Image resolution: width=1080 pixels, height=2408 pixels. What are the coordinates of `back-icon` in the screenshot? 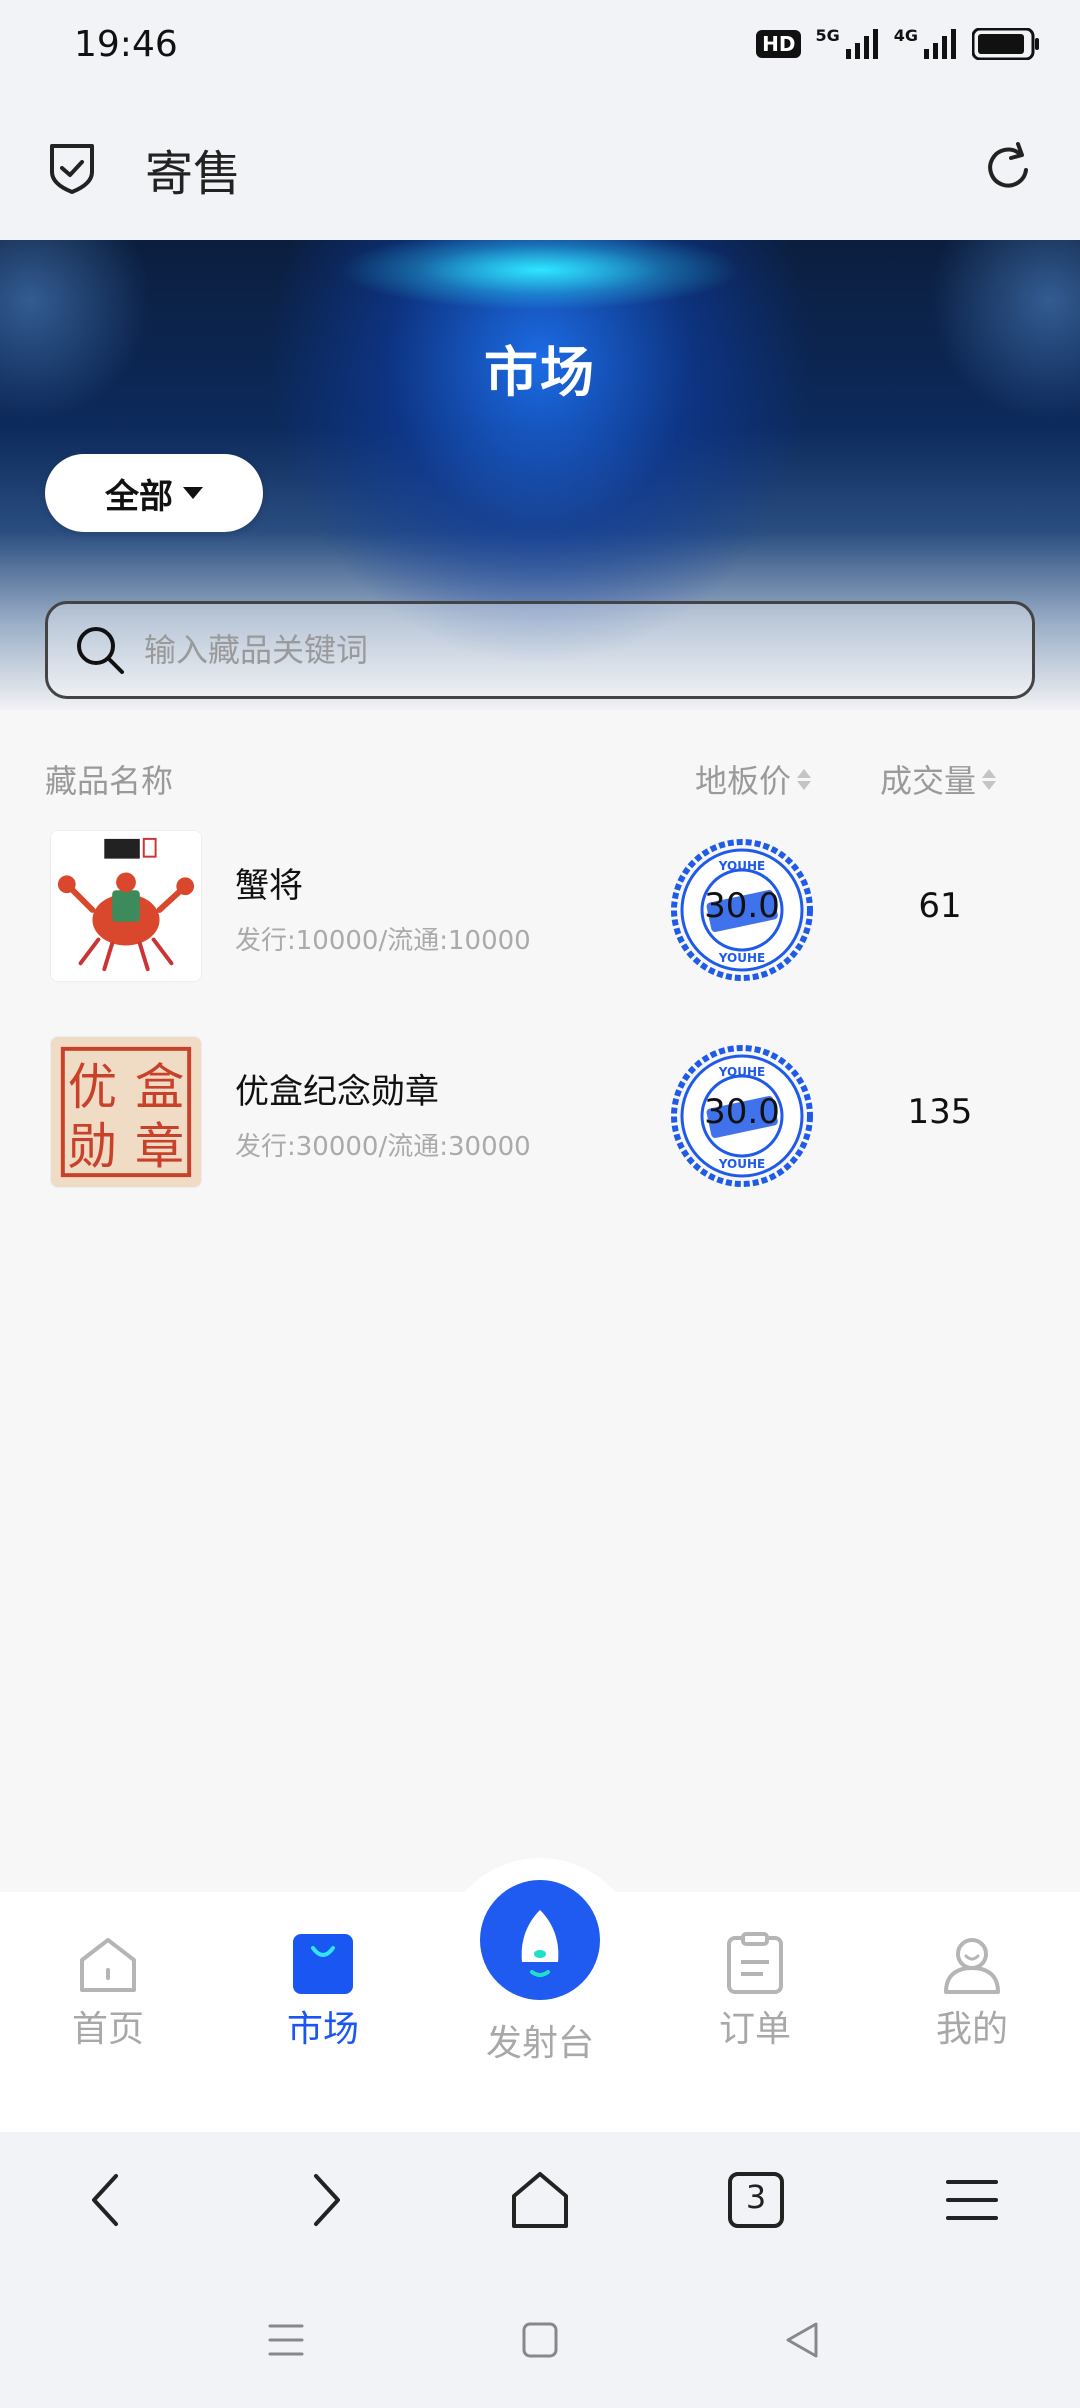 It's located at (108, 2200).